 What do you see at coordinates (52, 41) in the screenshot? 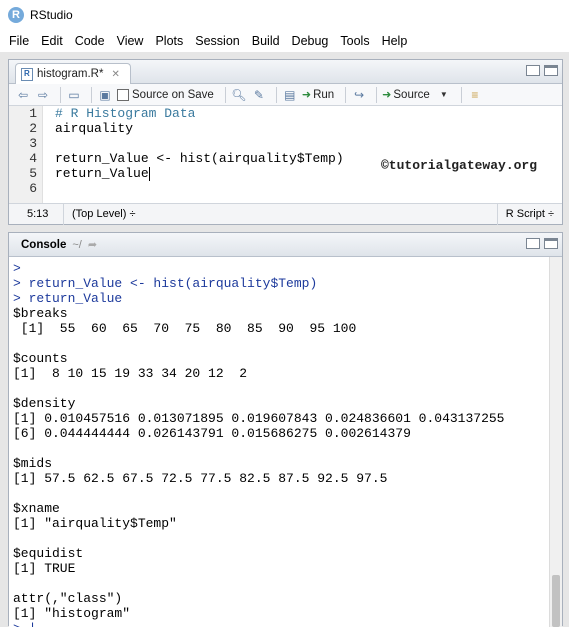
I see `menu-edit: Edit` at bounding box center [52, 41].